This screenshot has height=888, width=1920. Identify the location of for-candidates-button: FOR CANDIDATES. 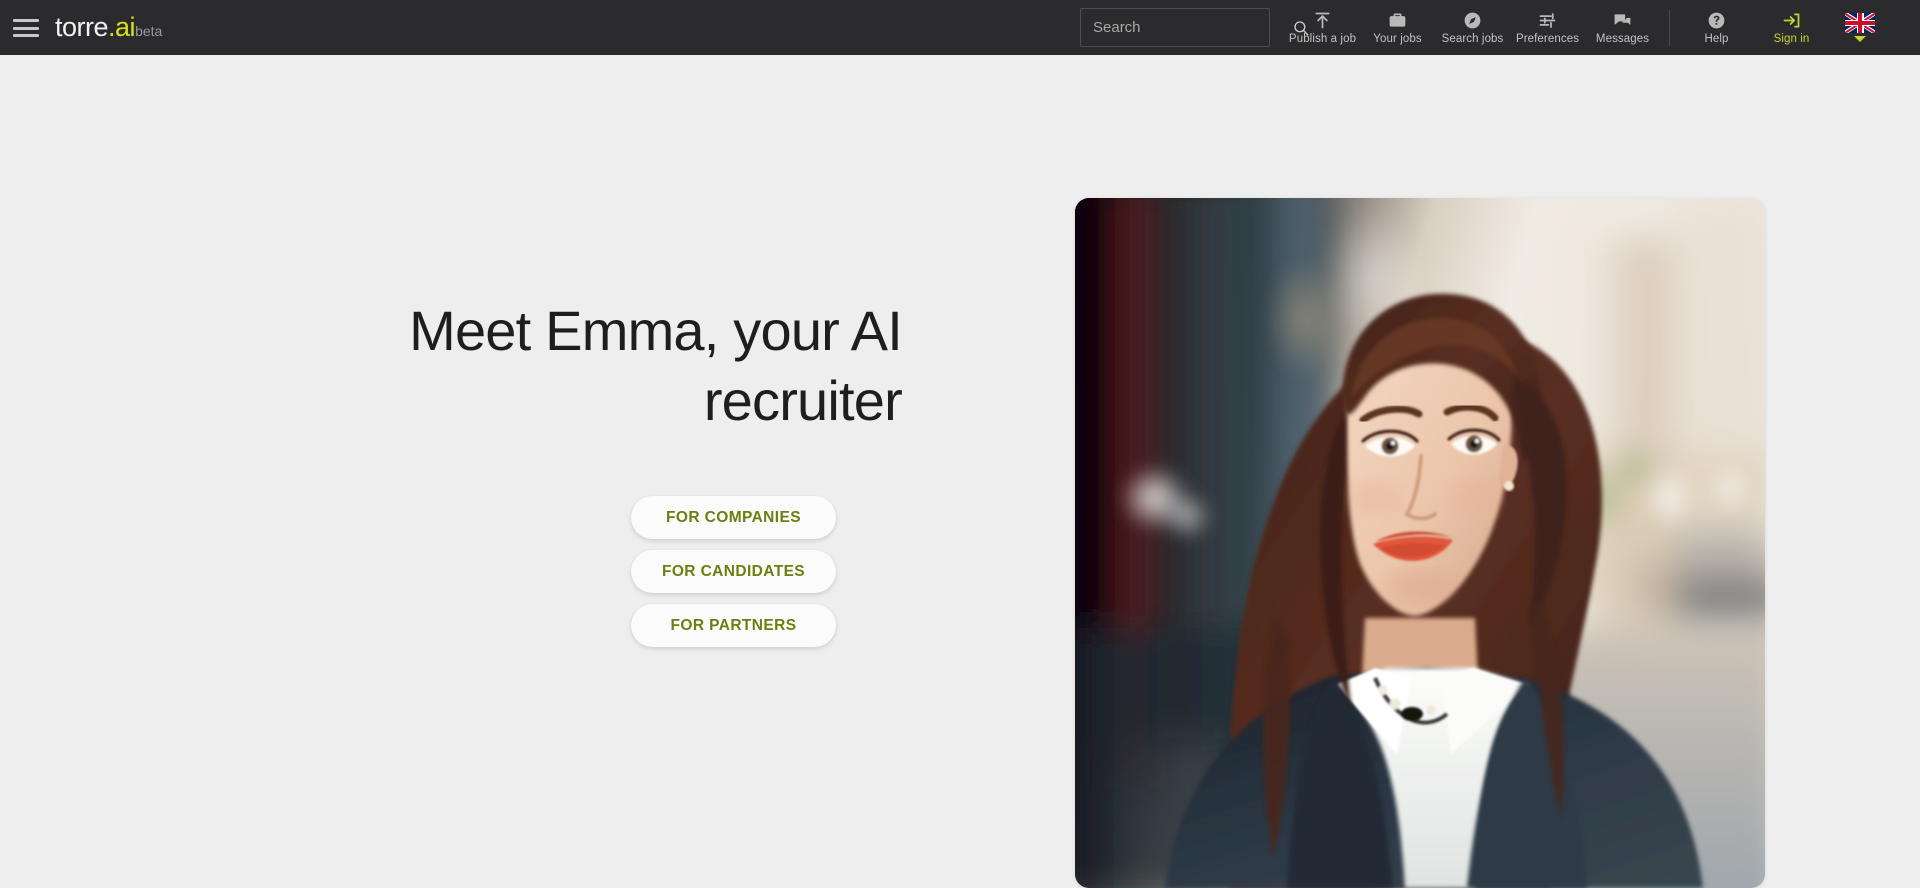
(733, 571).